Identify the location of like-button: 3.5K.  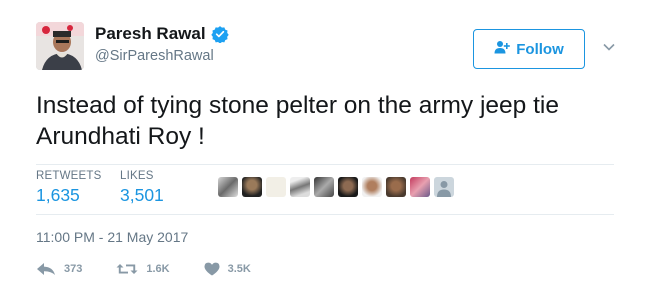
(227, 269).